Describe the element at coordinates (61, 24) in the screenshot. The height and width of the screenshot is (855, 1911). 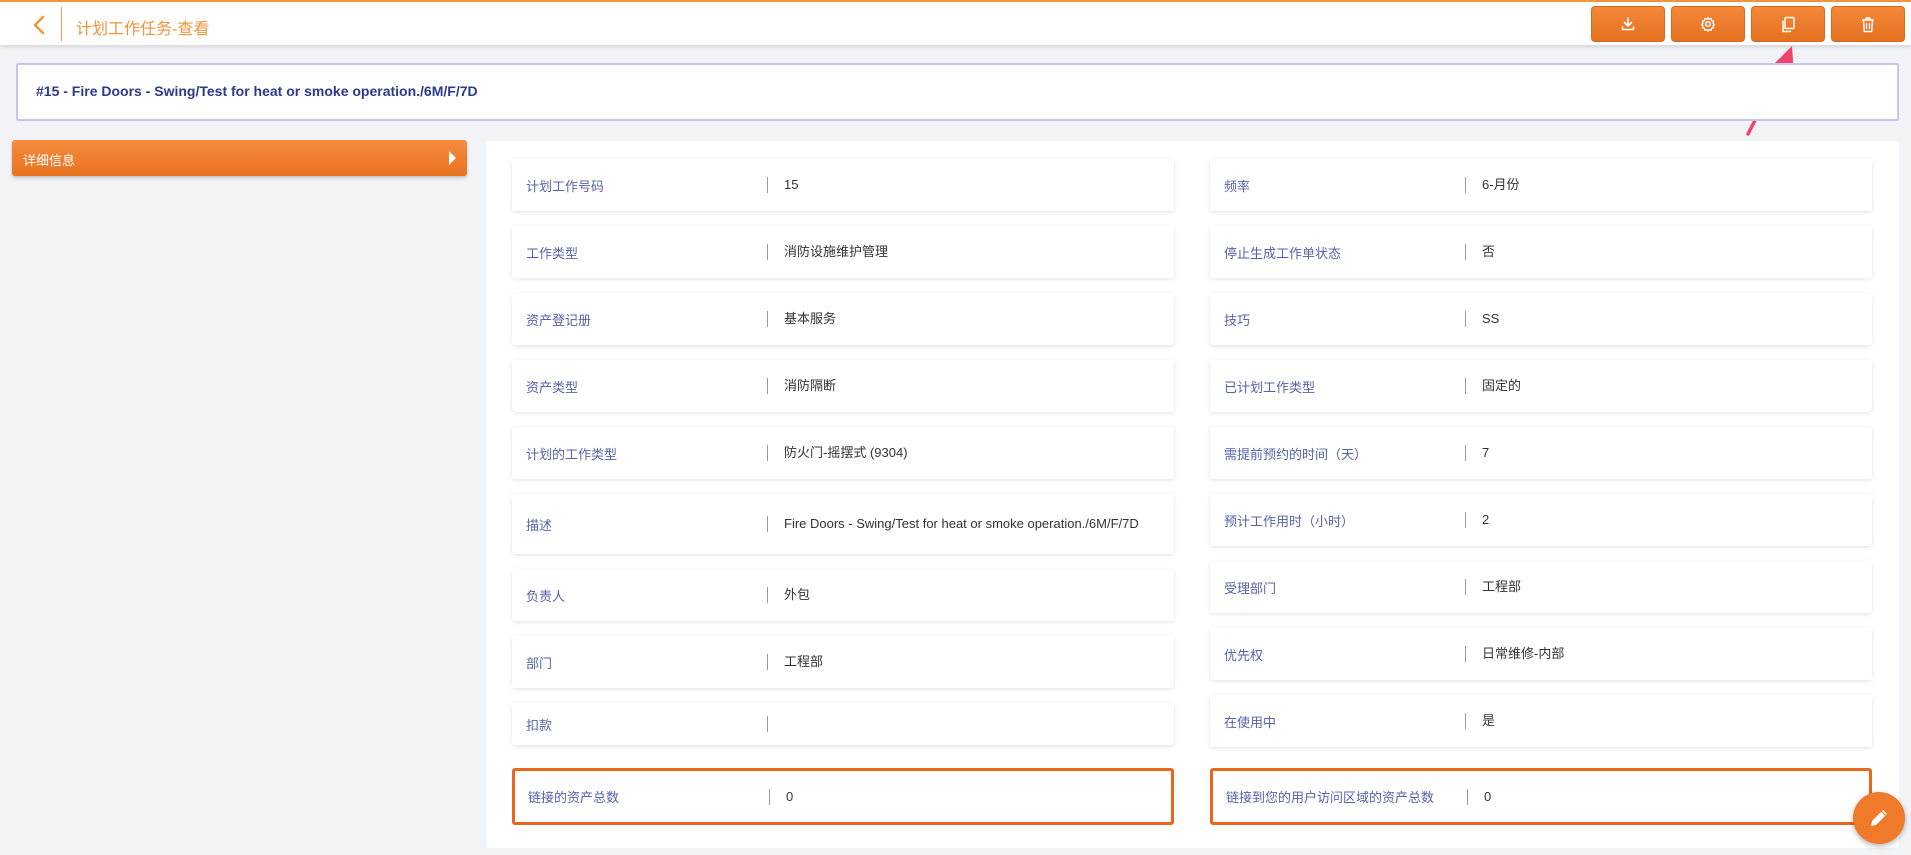
I see `topbar-divider` at that location.